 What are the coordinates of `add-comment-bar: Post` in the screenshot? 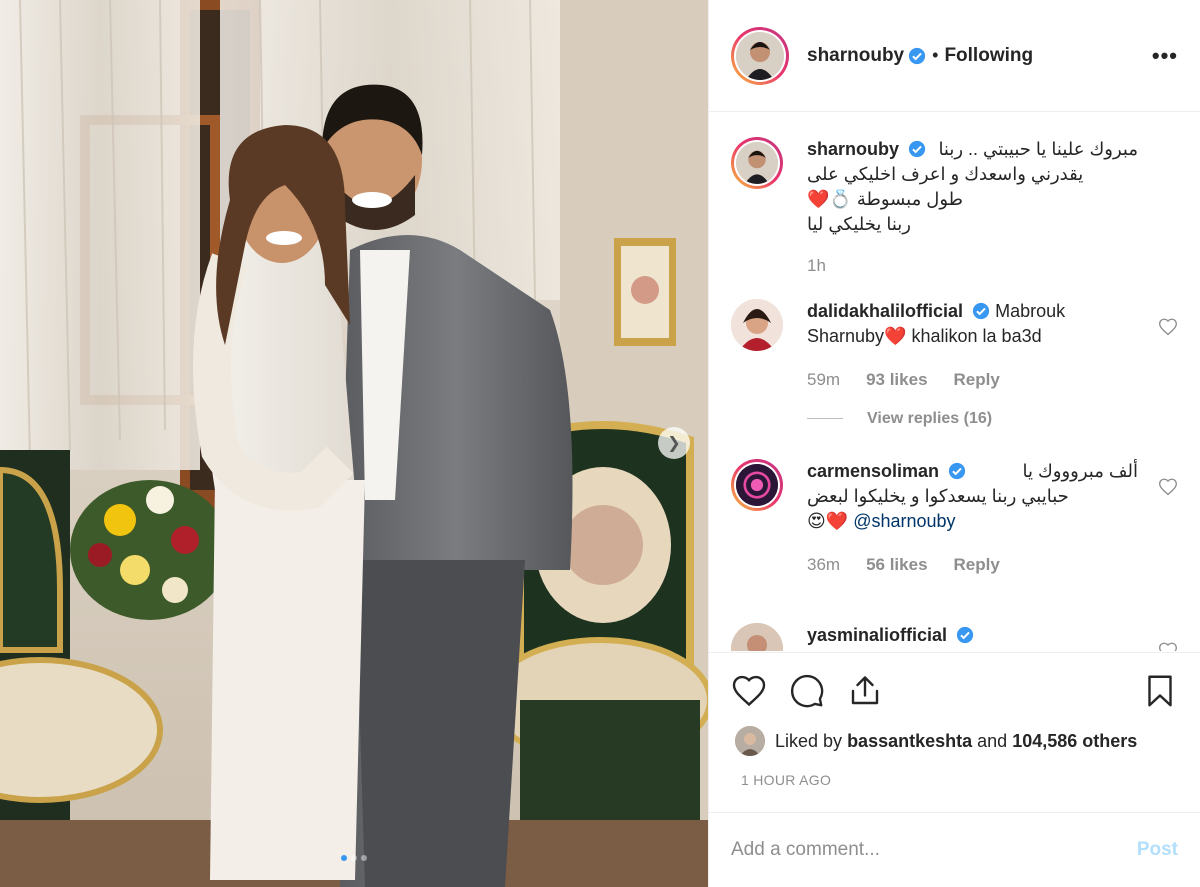 It's located at (954, 849).